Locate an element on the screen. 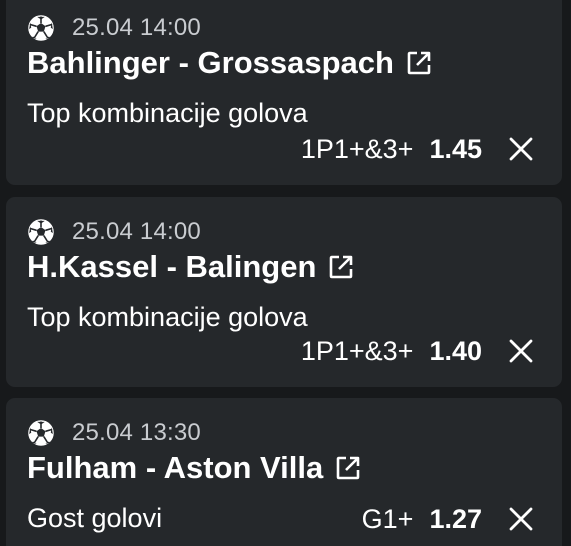 The width and height of the screenshot is (571, 546). odd-value: 1.27 is located at coordinates (455, 518).